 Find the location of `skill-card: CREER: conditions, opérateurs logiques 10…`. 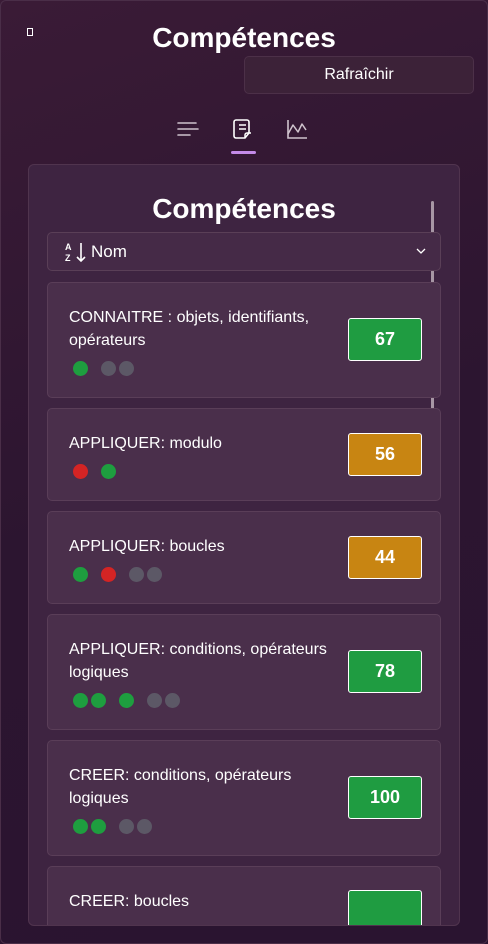

skill-card: CREER: conditions, opérateurs logiques 10… is located at coordinates (244, 798).